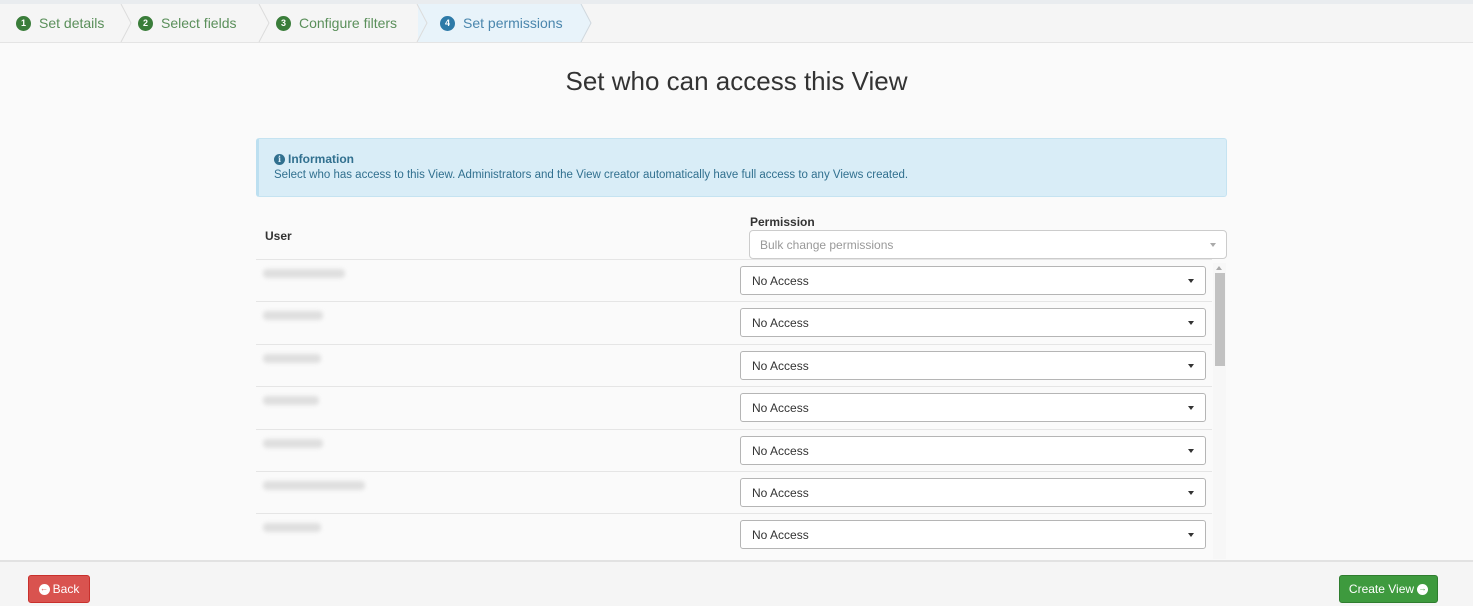 The width and height of the screenshot is (1473, 606). Describe the element at coordinates (988, 244) in the screenshot. I see `bulk-change-permissions-select: Bulk change permissions` at that location.